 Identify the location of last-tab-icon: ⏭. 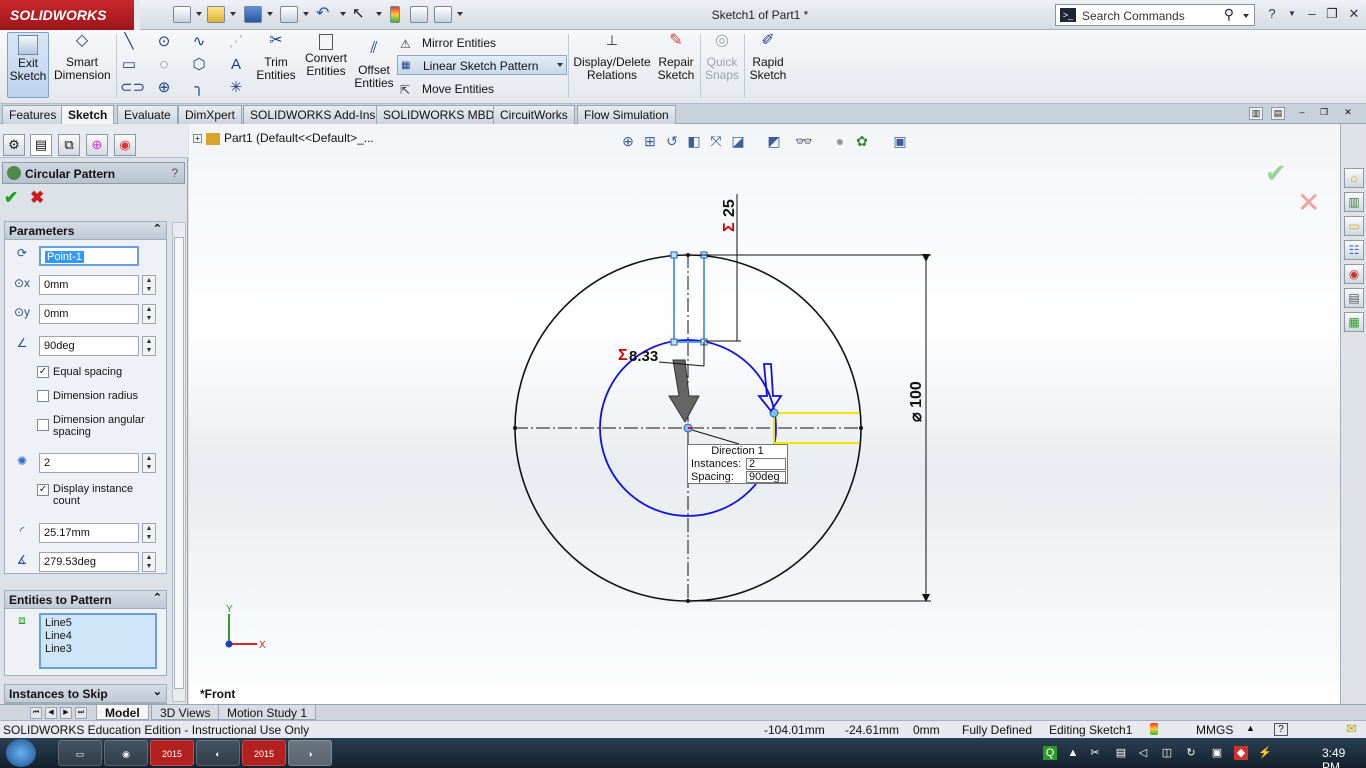
(81, 713).